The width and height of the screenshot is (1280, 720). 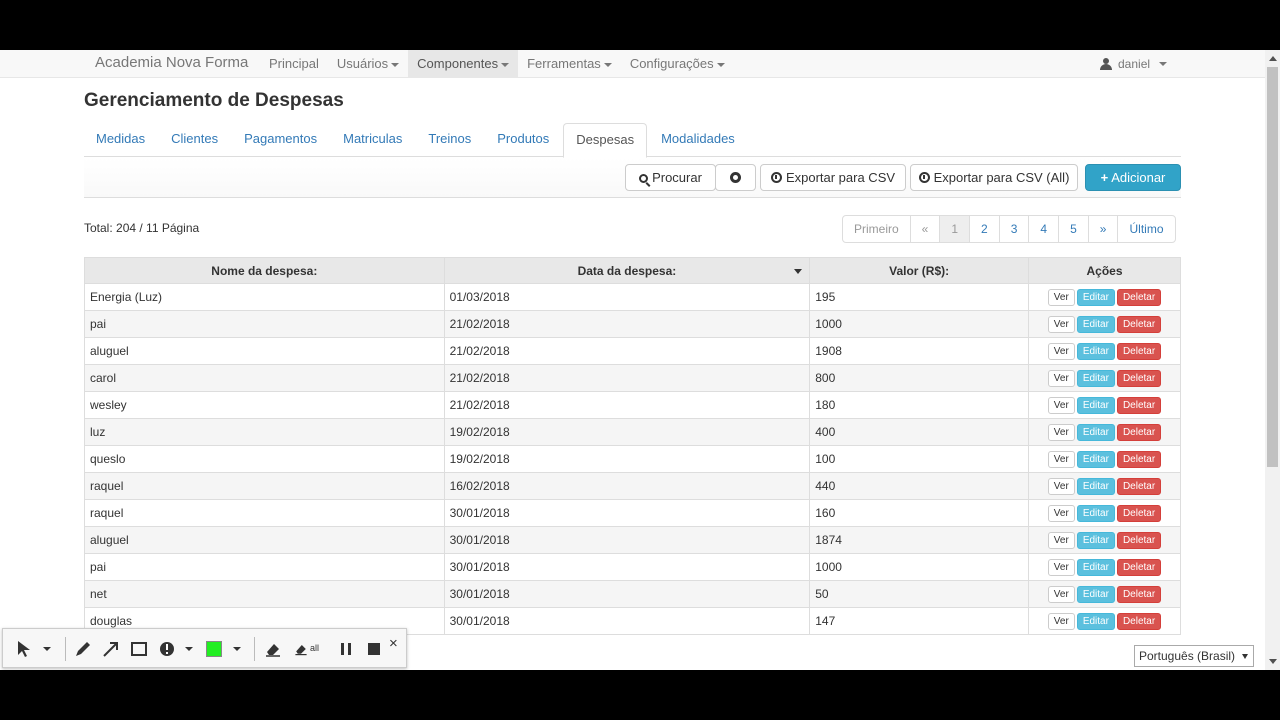 I want to click on header-nome: Nome da despesa:, so click(x=264, y=270).